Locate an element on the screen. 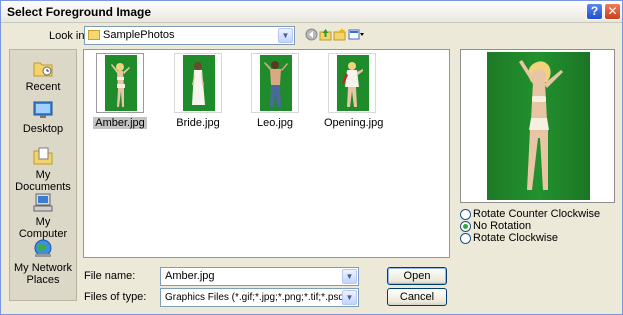  up-folder-icon is located at coordinates (325, 34).